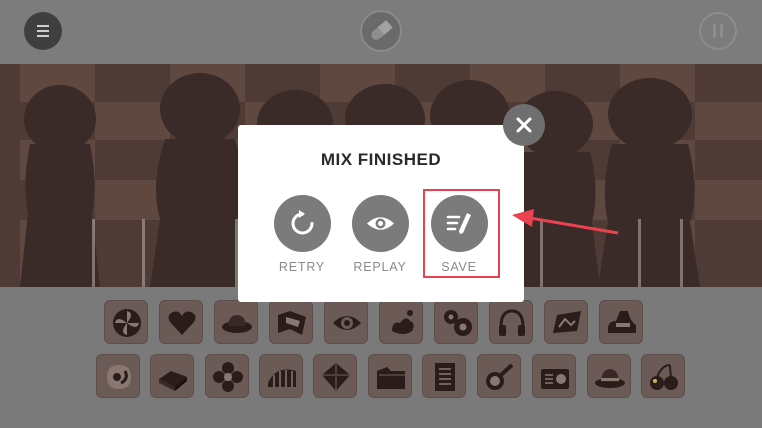 This screenshot has height=428, width=762. Describe the element at coordinates (499, 376) in the screenshot. I see `magnifier-icon` at that location.